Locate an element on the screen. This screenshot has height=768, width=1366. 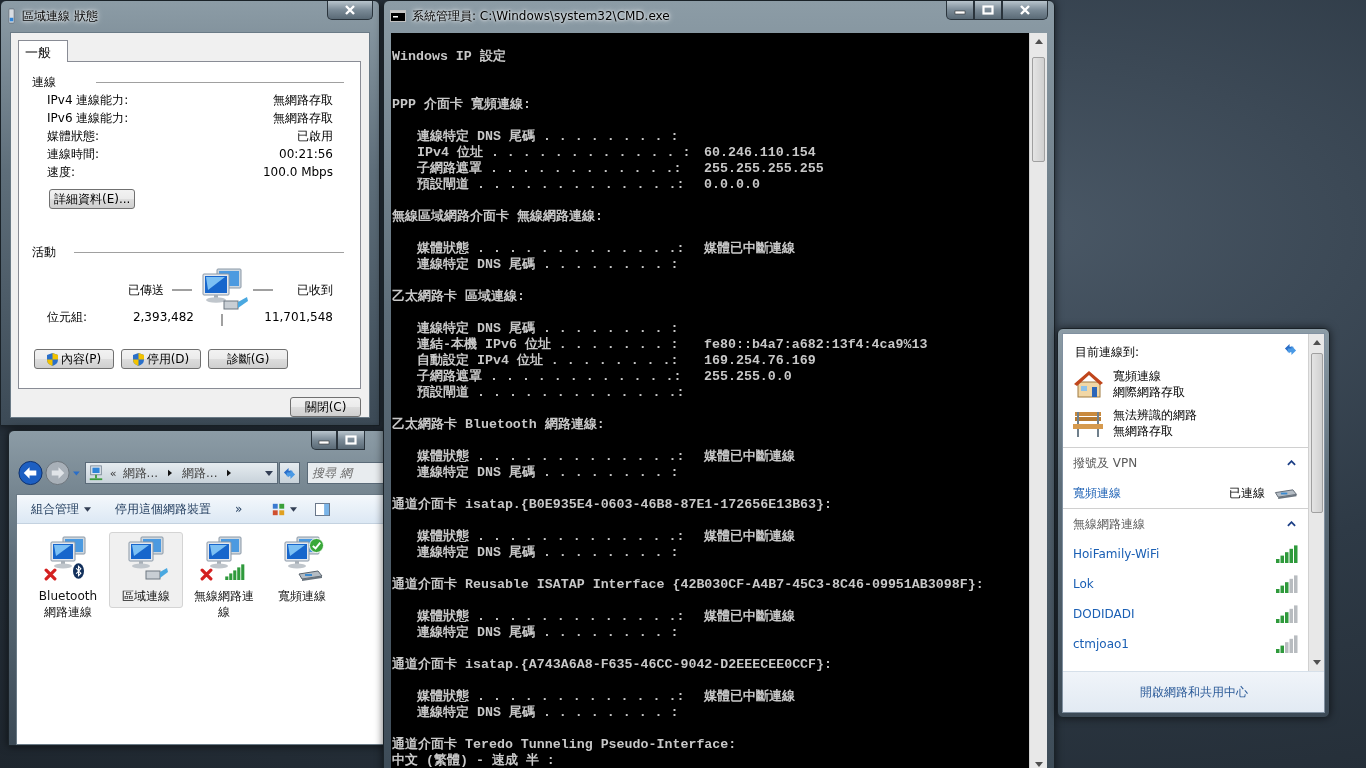
maximize-icon is located at coordinates (988, 10).